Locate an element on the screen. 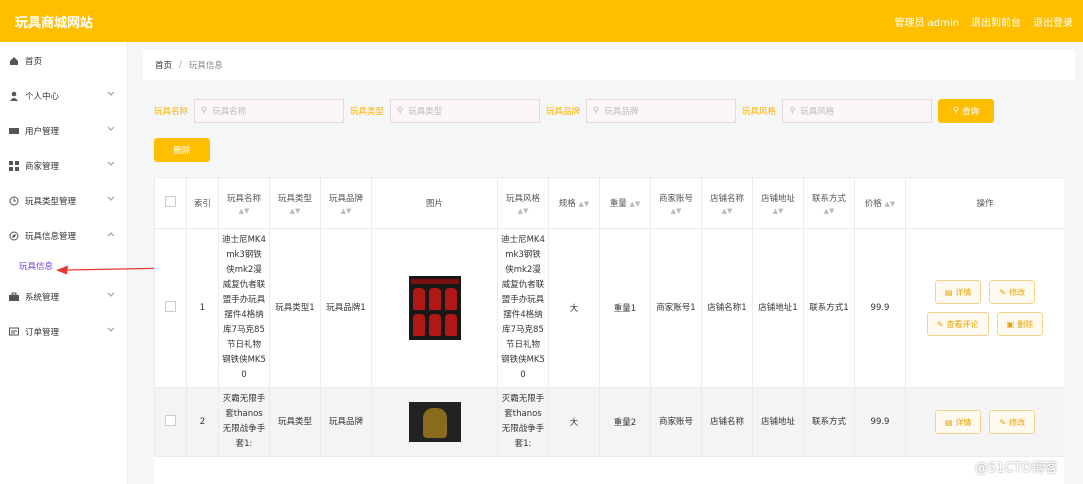 This screenshot has height=484, width=1083. delete-button: 删除 is located at coordinates (182, 150).